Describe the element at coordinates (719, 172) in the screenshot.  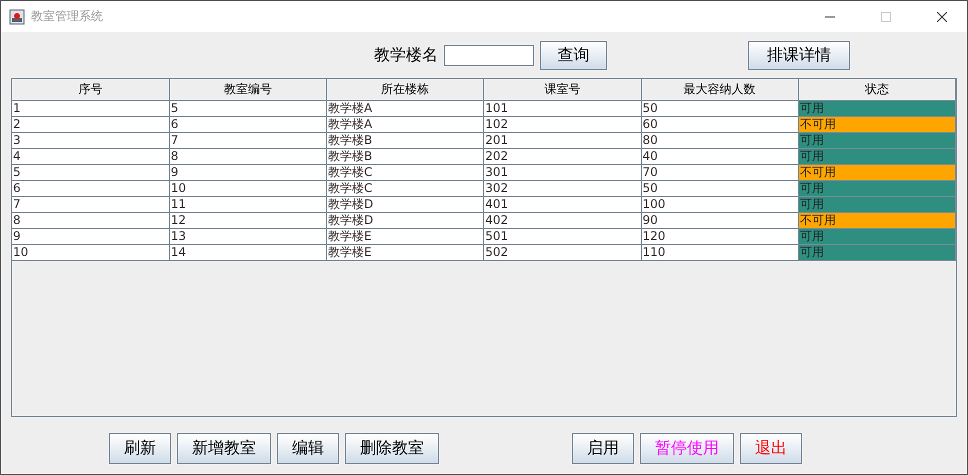
I see `table-cell: 70` at that location.